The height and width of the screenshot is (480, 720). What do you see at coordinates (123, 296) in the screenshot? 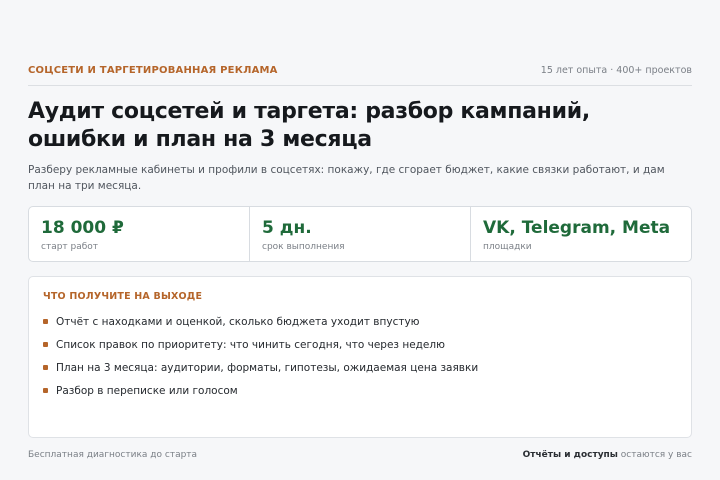
I see `deliverables-title: ЧТО ПОЛУЧИТЕ НА ВЫХОДЕ` at bounding box center [123, 296].